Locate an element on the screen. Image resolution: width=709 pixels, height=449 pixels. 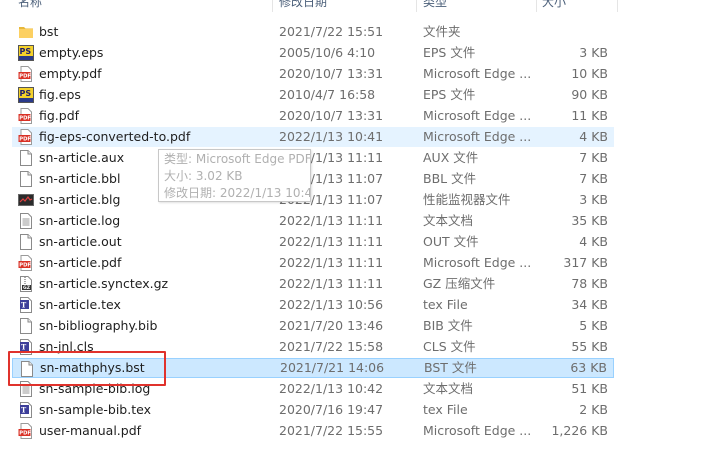
file-name: fig.pdf is located at coordinates (59, 115).